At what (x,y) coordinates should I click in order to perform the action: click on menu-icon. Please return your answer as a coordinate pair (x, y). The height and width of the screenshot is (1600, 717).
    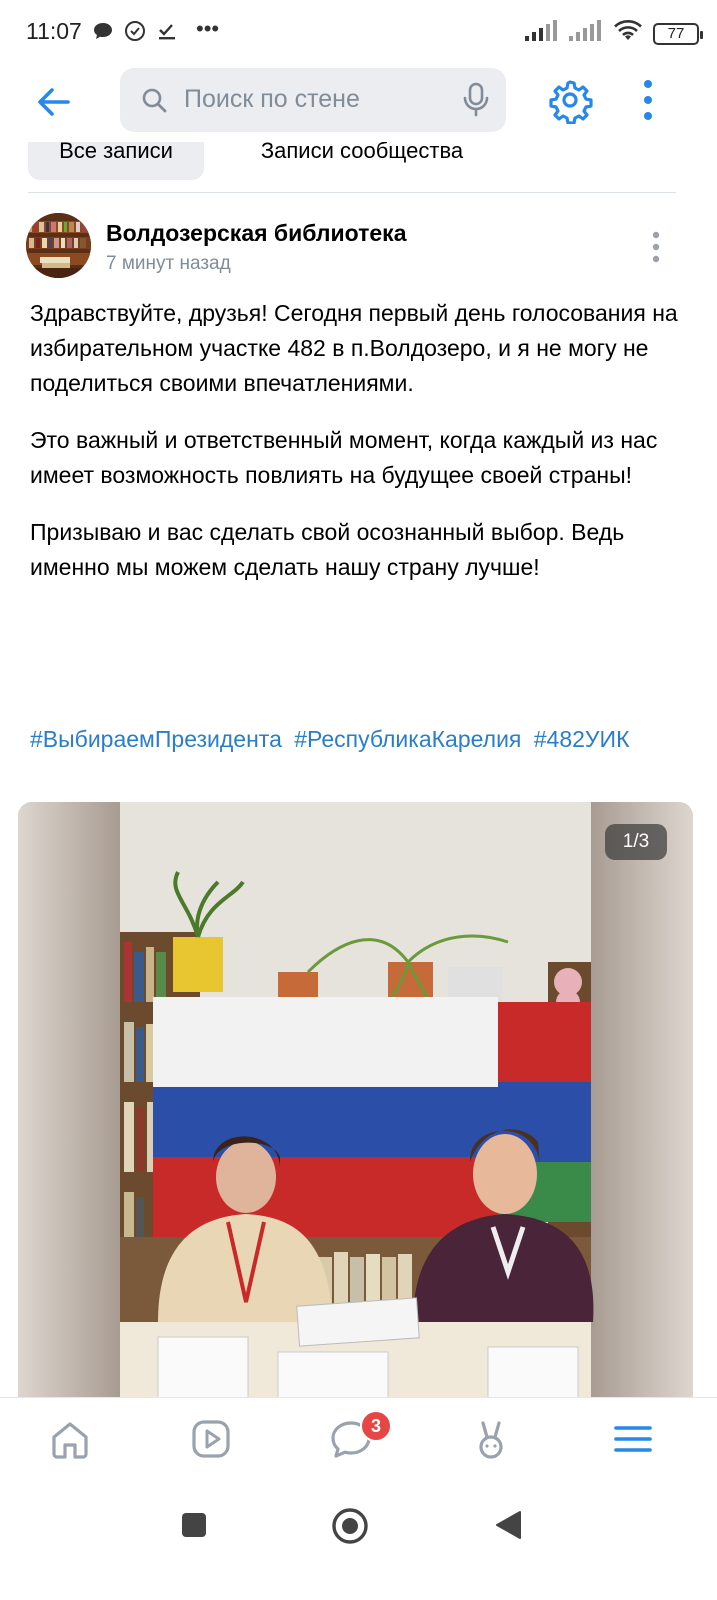
    Looking at the image, I should click on (633, 1439).